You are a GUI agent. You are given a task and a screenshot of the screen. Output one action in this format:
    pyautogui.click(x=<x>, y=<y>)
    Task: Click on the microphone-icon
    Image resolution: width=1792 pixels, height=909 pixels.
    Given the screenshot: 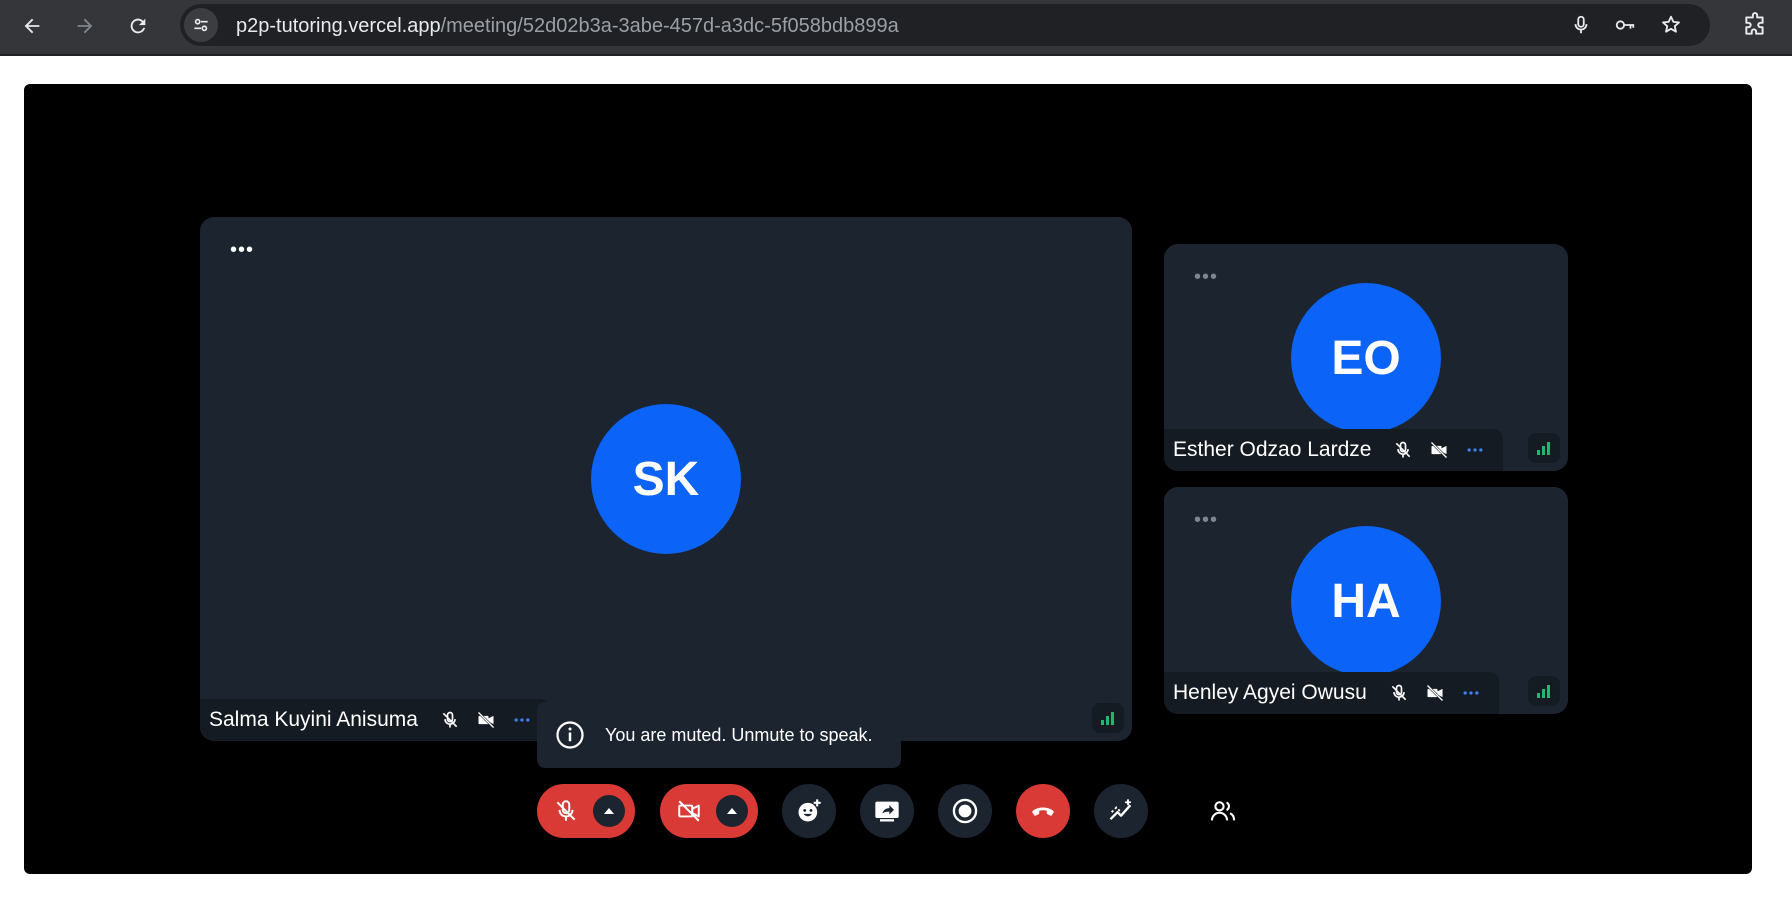 What is the action you would take?
    pyautogui.click(x=1581, y=24)
    